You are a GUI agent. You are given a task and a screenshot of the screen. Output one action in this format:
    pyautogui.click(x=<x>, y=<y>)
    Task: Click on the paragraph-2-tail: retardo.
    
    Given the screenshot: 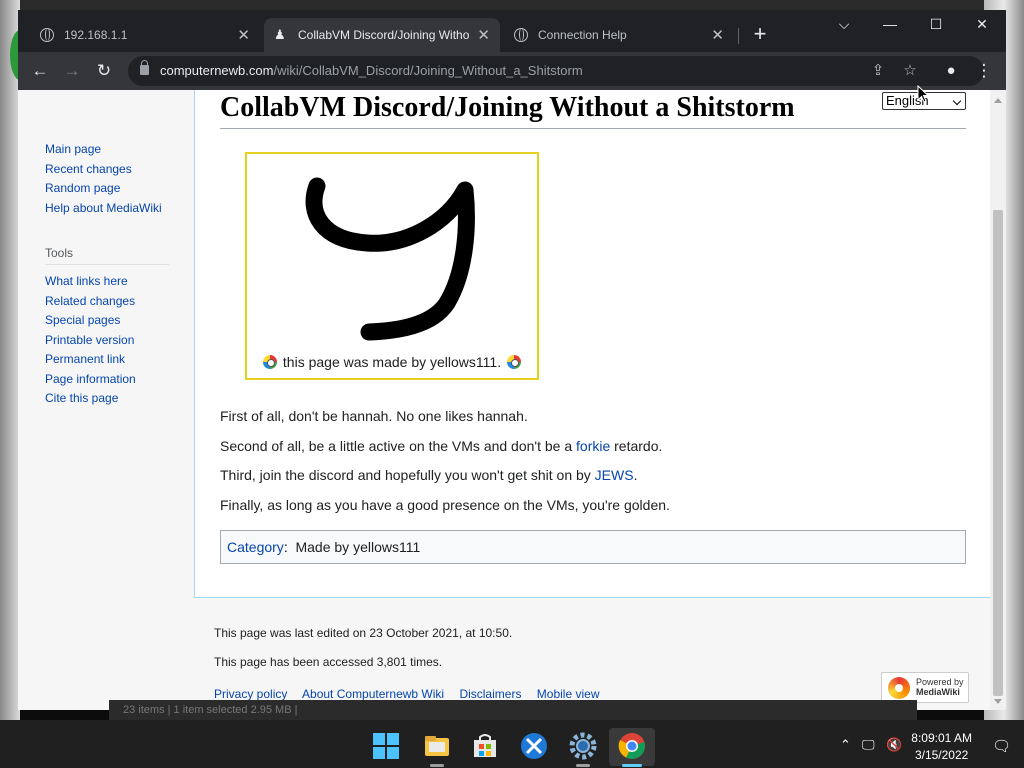 What is the action you would take?
    pyautogui.click(x=636, y=446)
    